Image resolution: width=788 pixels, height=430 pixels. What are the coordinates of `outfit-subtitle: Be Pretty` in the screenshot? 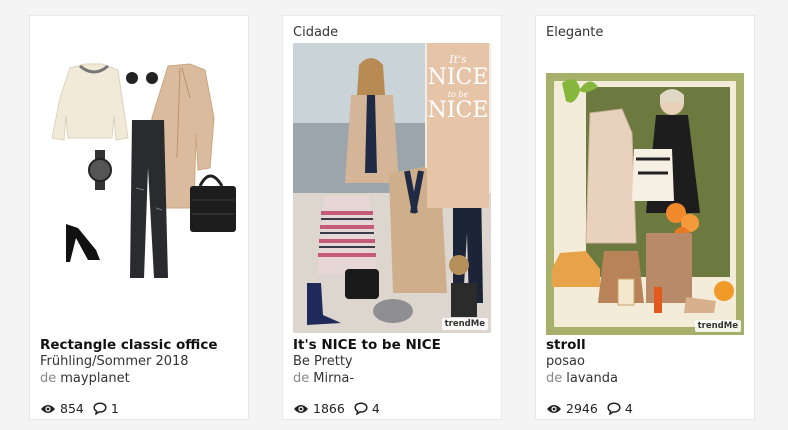 It's located at (323, 361).